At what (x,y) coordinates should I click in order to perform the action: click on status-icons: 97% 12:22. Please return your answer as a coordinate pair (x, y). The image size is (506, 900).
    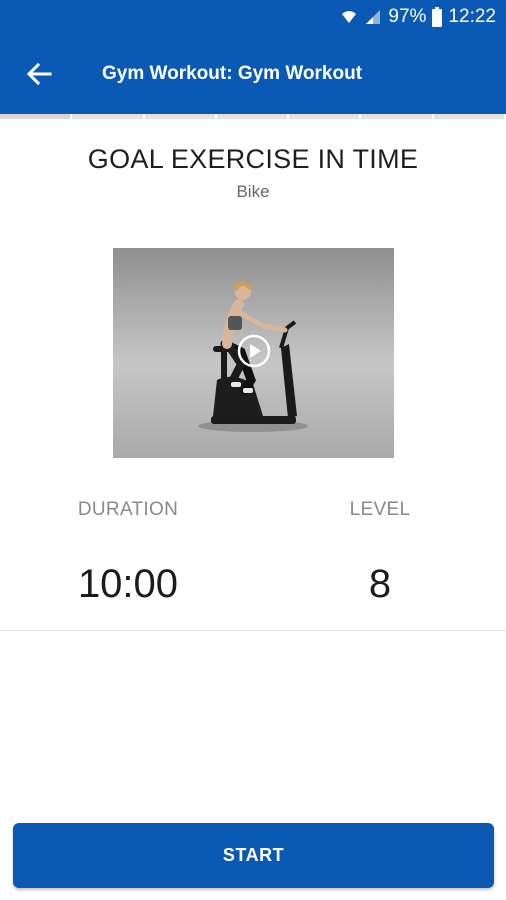
    Looking at the image, I should click on (418, 17).